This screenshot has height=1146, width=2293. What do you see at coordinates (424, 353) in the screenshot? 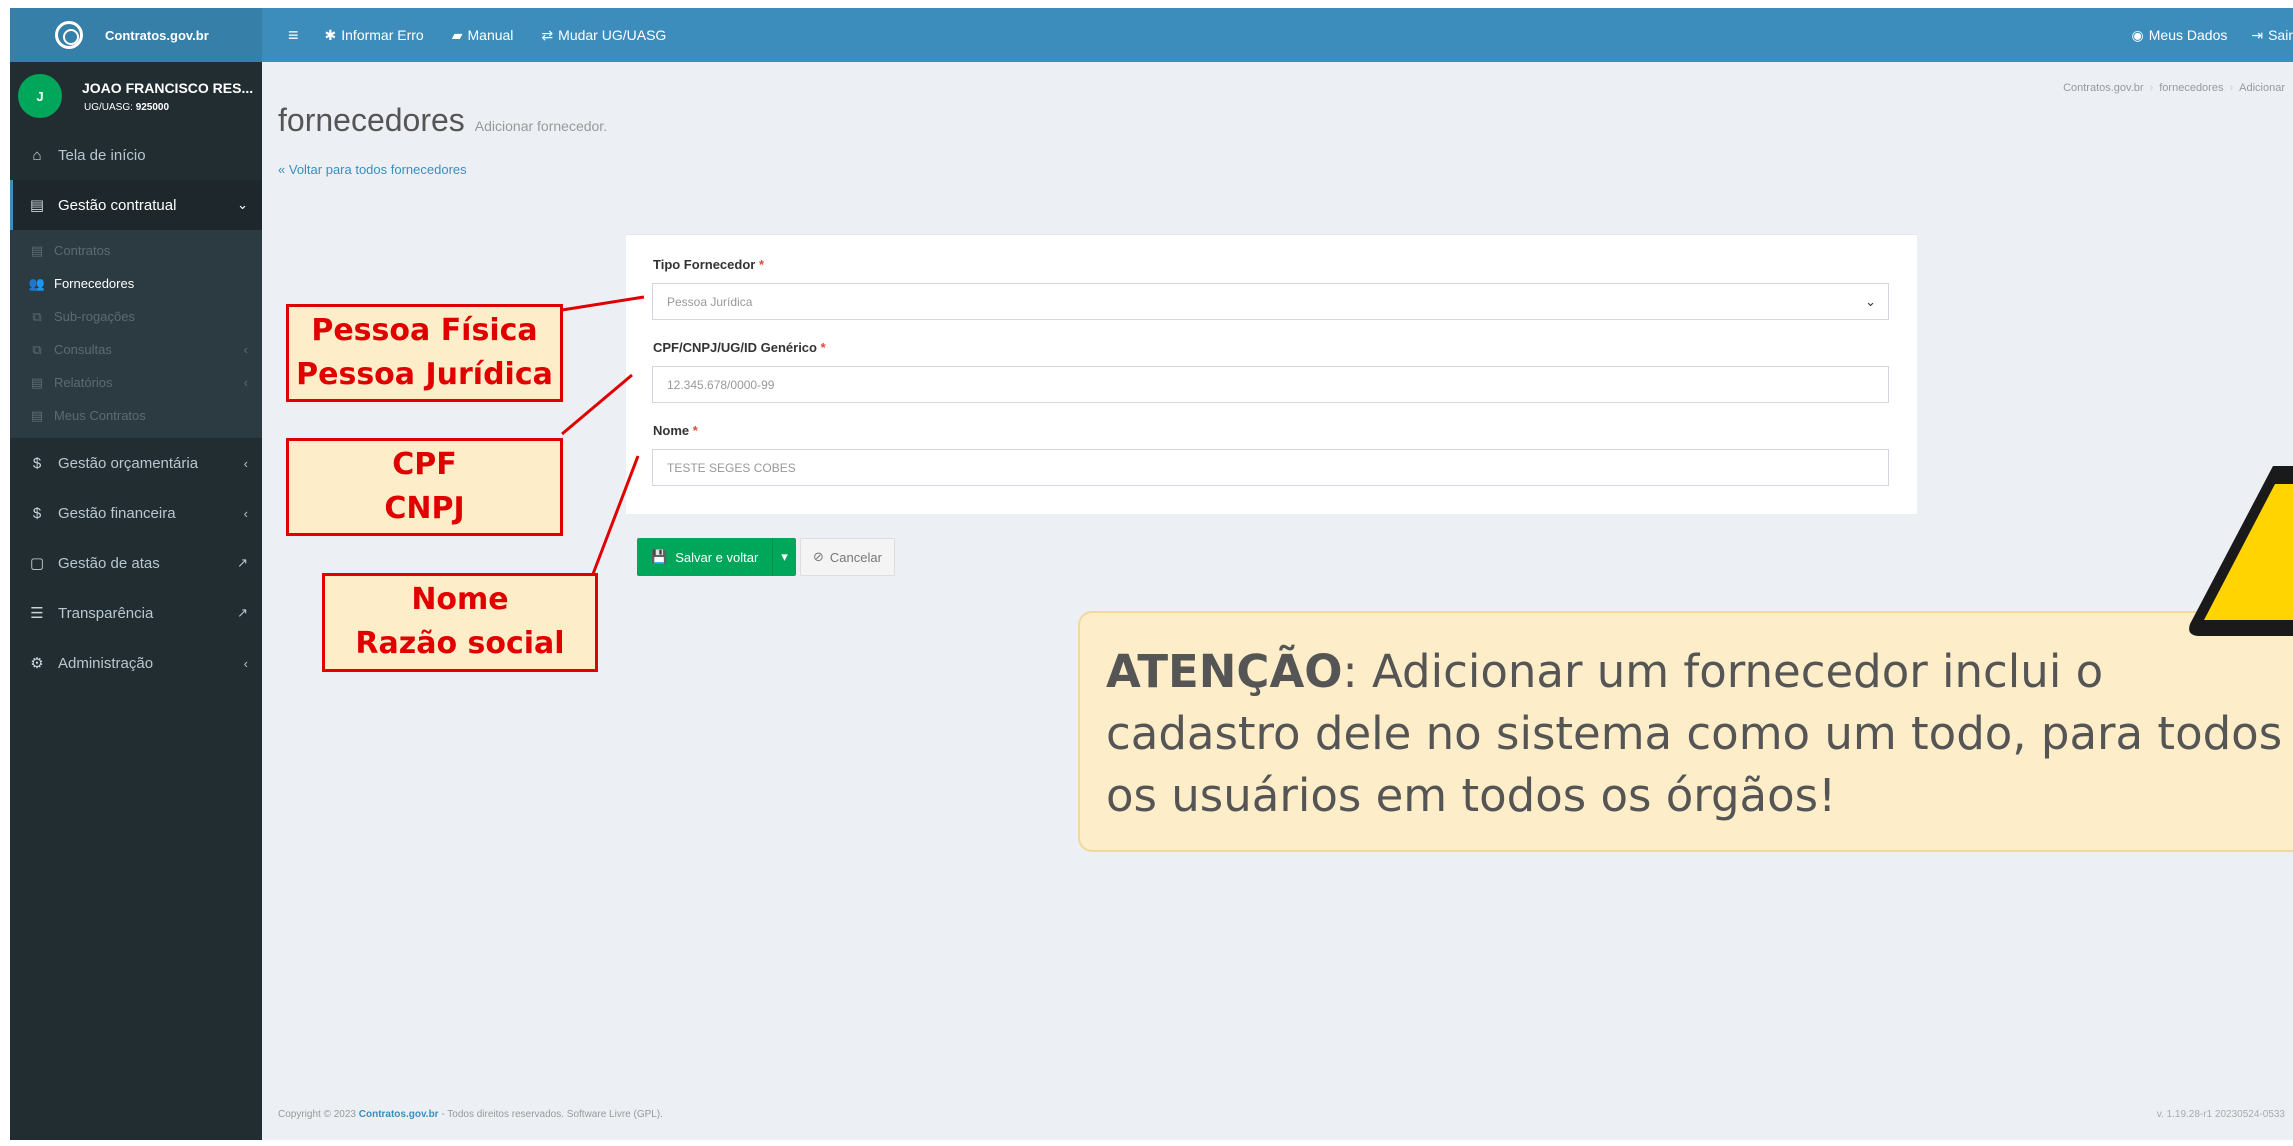
I see `callout-tipo-fornecedor: Pessoa Física Pessoa Jurídica` at bounding box center [424, 353].